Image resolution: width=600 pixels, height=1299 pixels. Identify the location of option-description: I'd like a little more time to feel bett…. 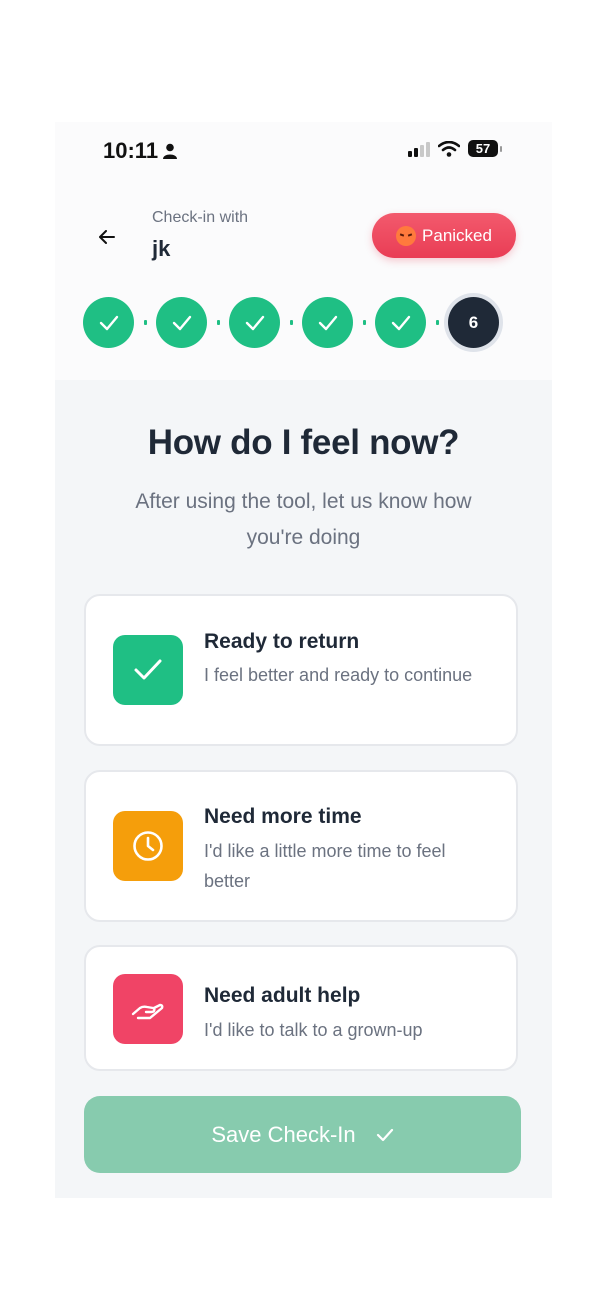
(325, 866).